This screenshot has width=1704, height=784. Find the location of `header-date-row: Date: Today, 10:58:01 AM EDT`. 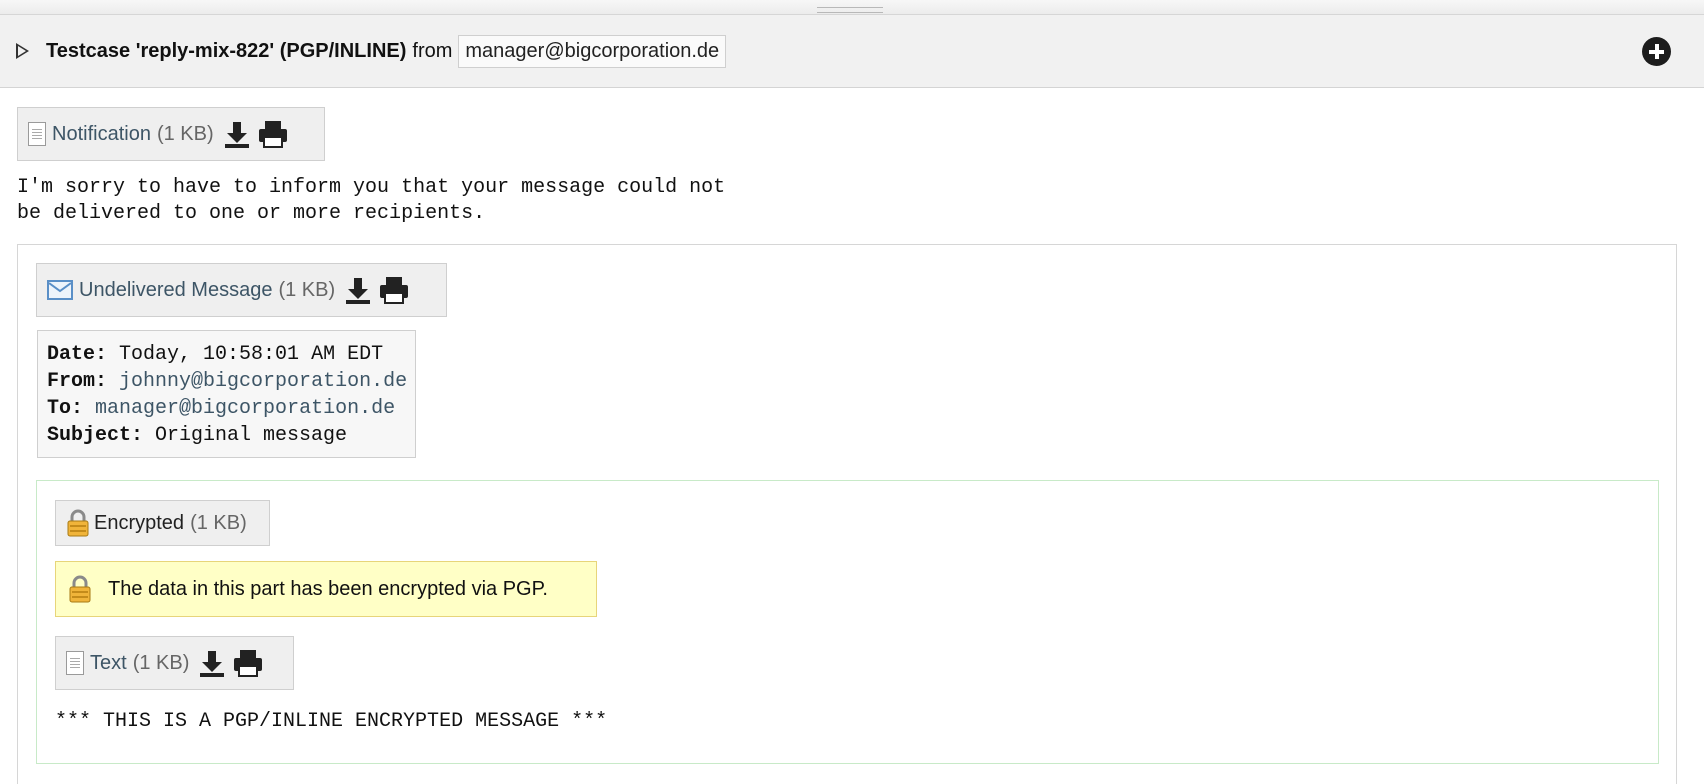

header-date-row: Date: Today, 10:58:01 AM EDT is located at coordinates (227, 354).